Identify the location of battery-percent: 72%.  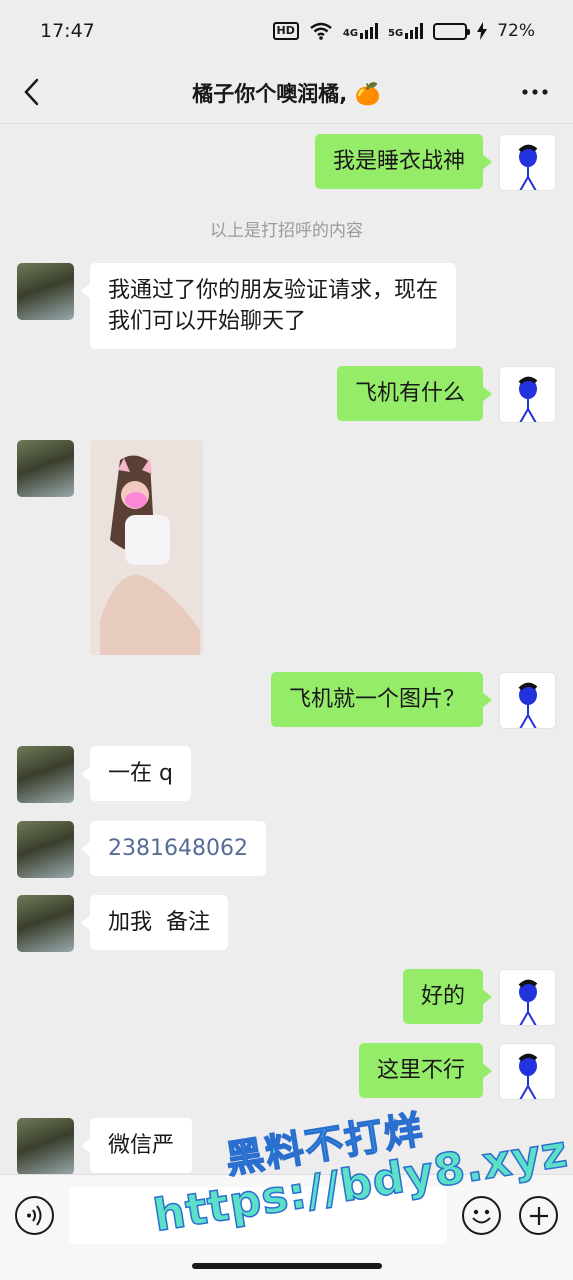
(516, 31).